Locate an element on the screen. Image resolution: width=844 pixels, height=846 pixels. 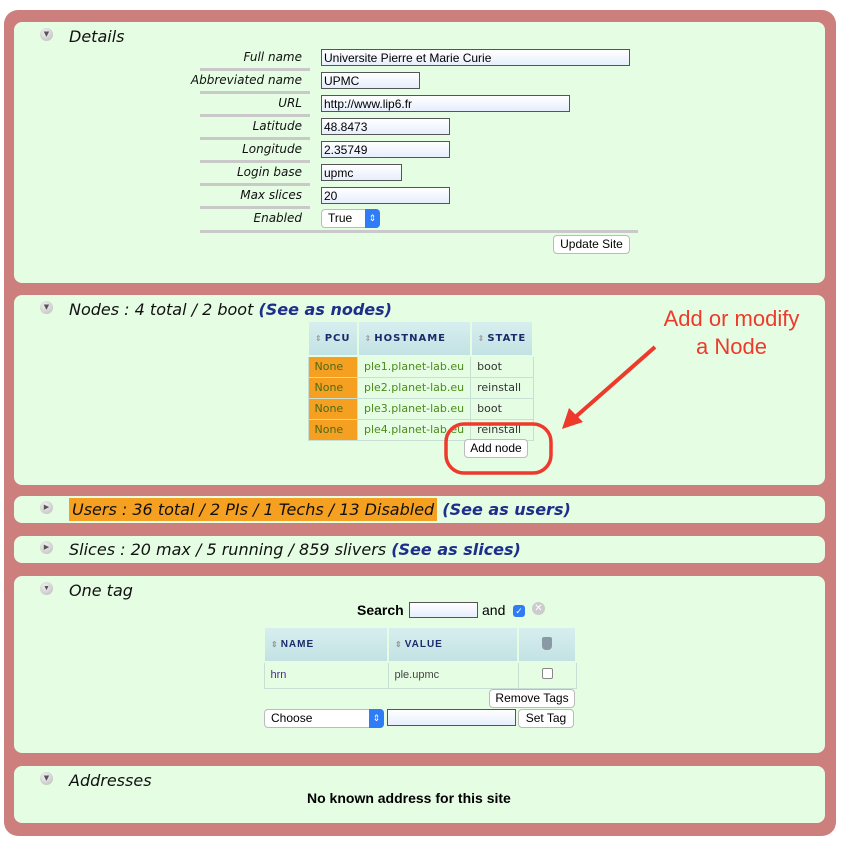
column-header-name: ⇕ NAME is located at coordinates (326, 644).